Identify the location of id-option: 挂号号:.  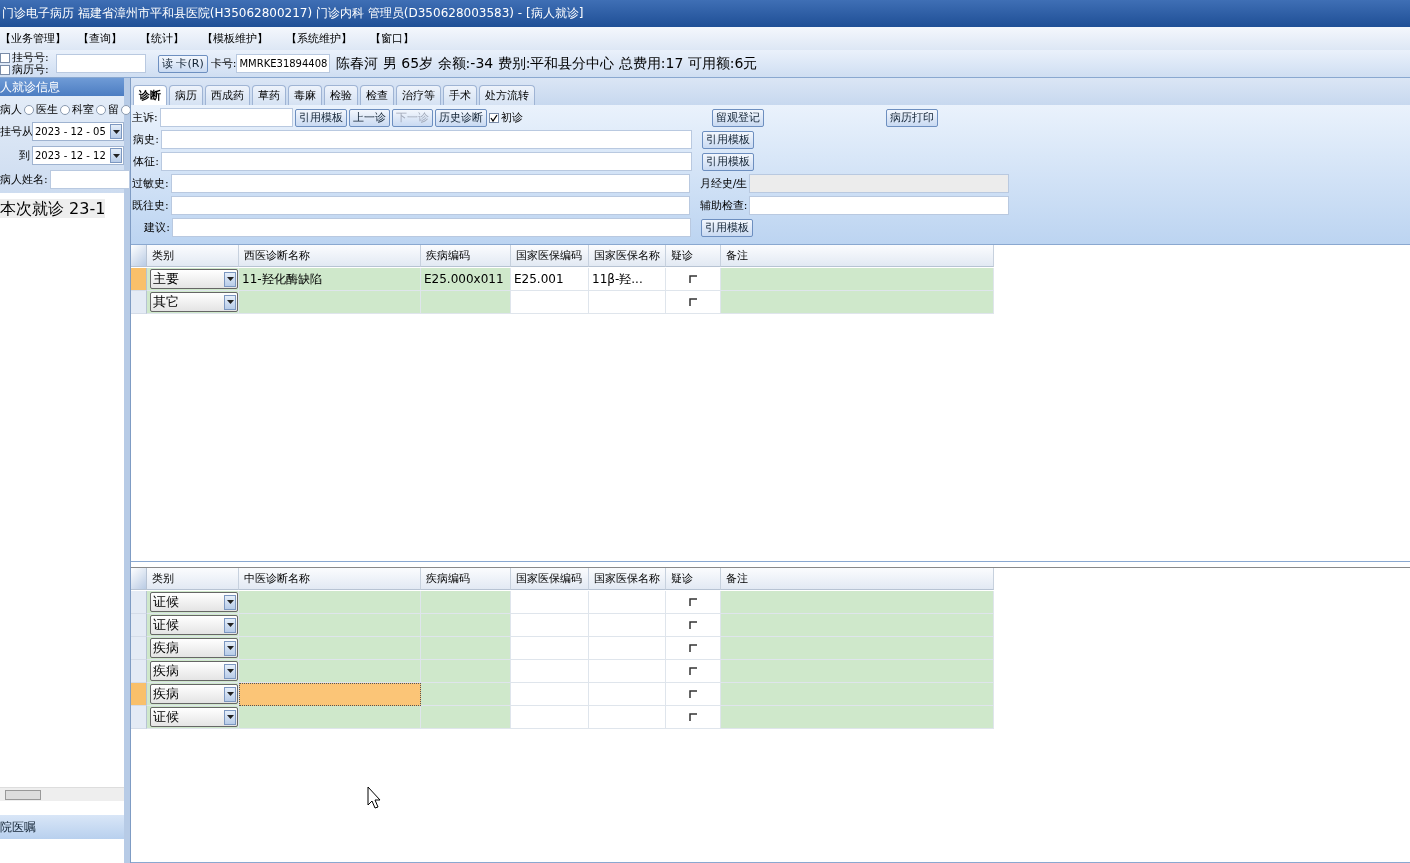
(28, 57).